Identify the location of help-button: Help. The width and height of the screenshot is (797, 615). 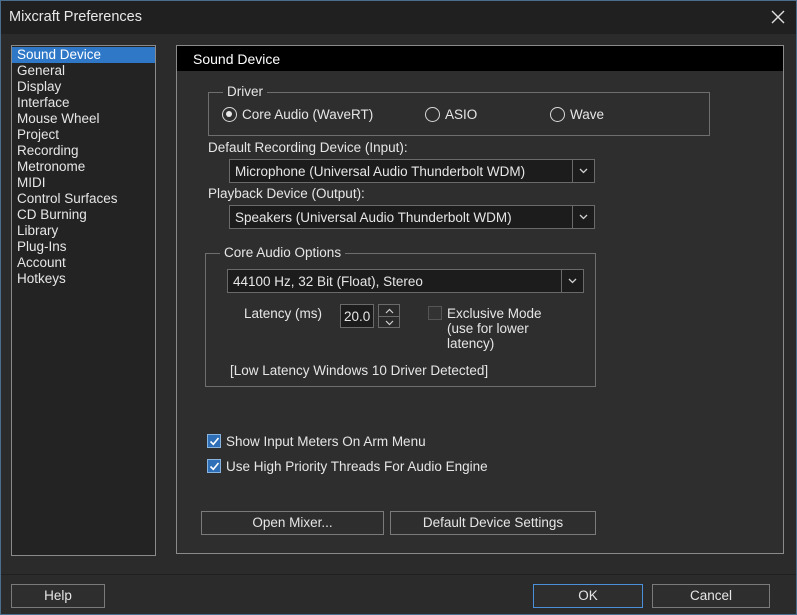
(58, 596).